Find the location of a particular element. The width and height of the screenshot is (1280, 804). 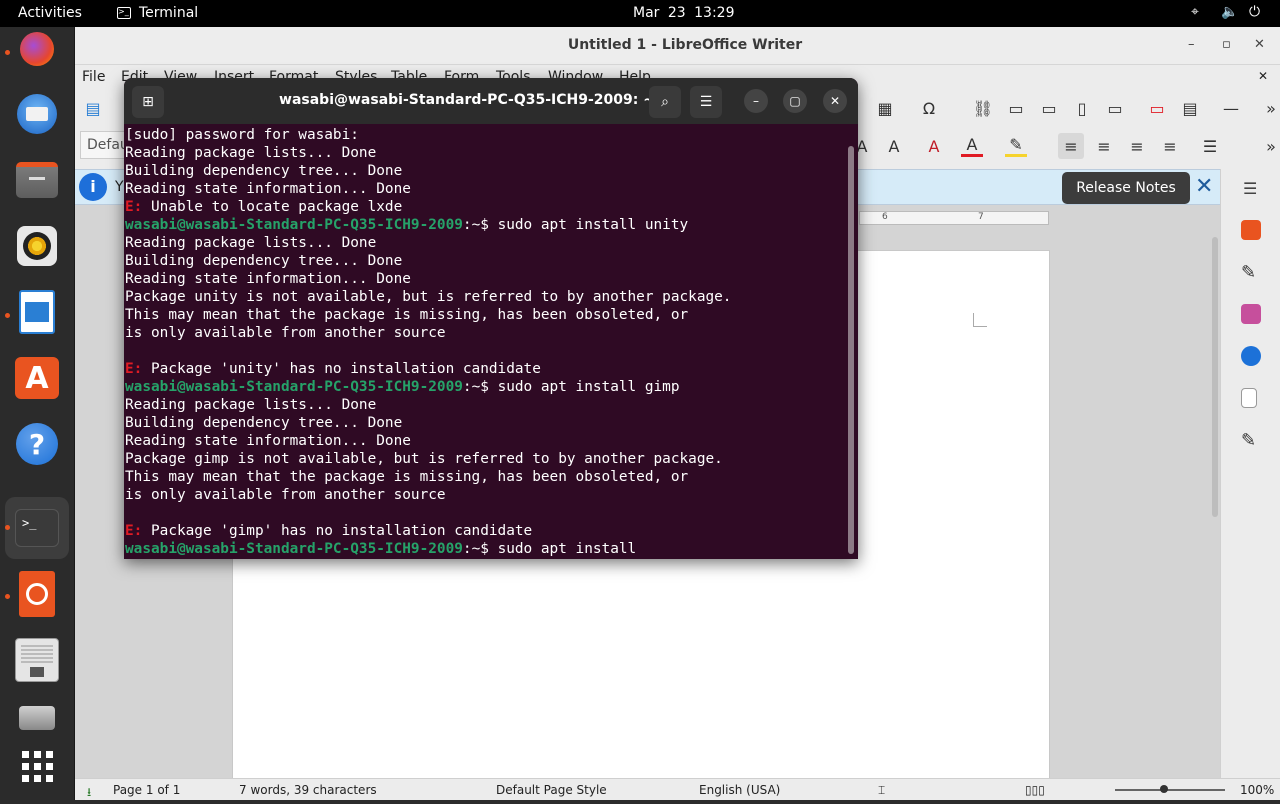

list-icon: ☰ is located at coordinates (1210, 146).